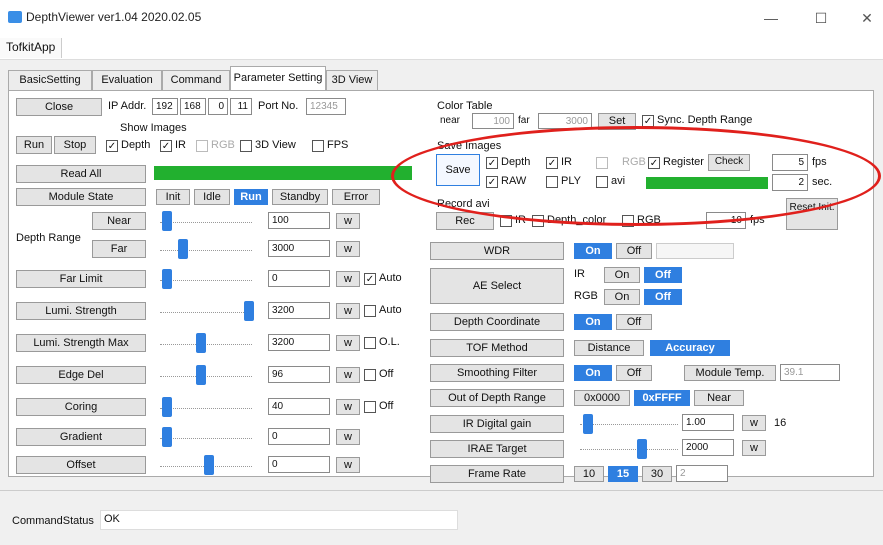 The image size is (883, 545). What do you see at coordinates (348, 407) in the screenshot?
I see `coring-write-button: w` at bounding box center [348, 407].